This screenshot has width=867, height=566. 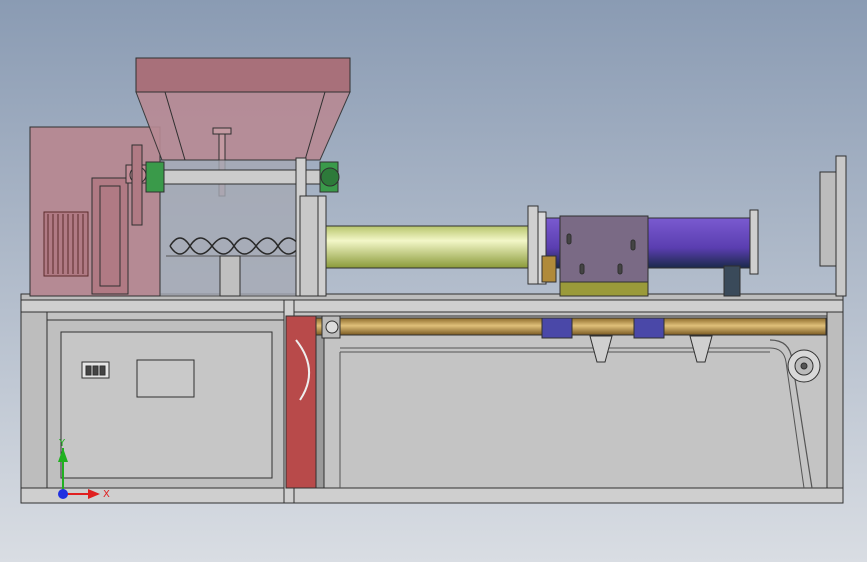 I want to click on heater-base, so click(x=604, y=289).